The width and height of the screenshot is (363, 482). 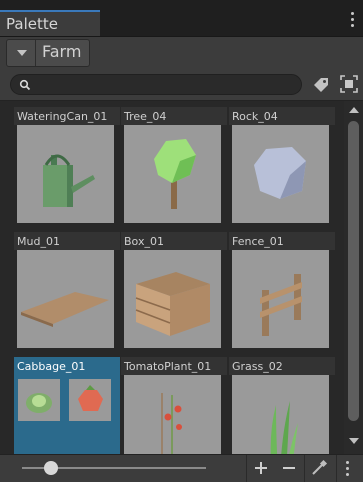 I want to click on dropdown-divider, so click(x=35, y=53).